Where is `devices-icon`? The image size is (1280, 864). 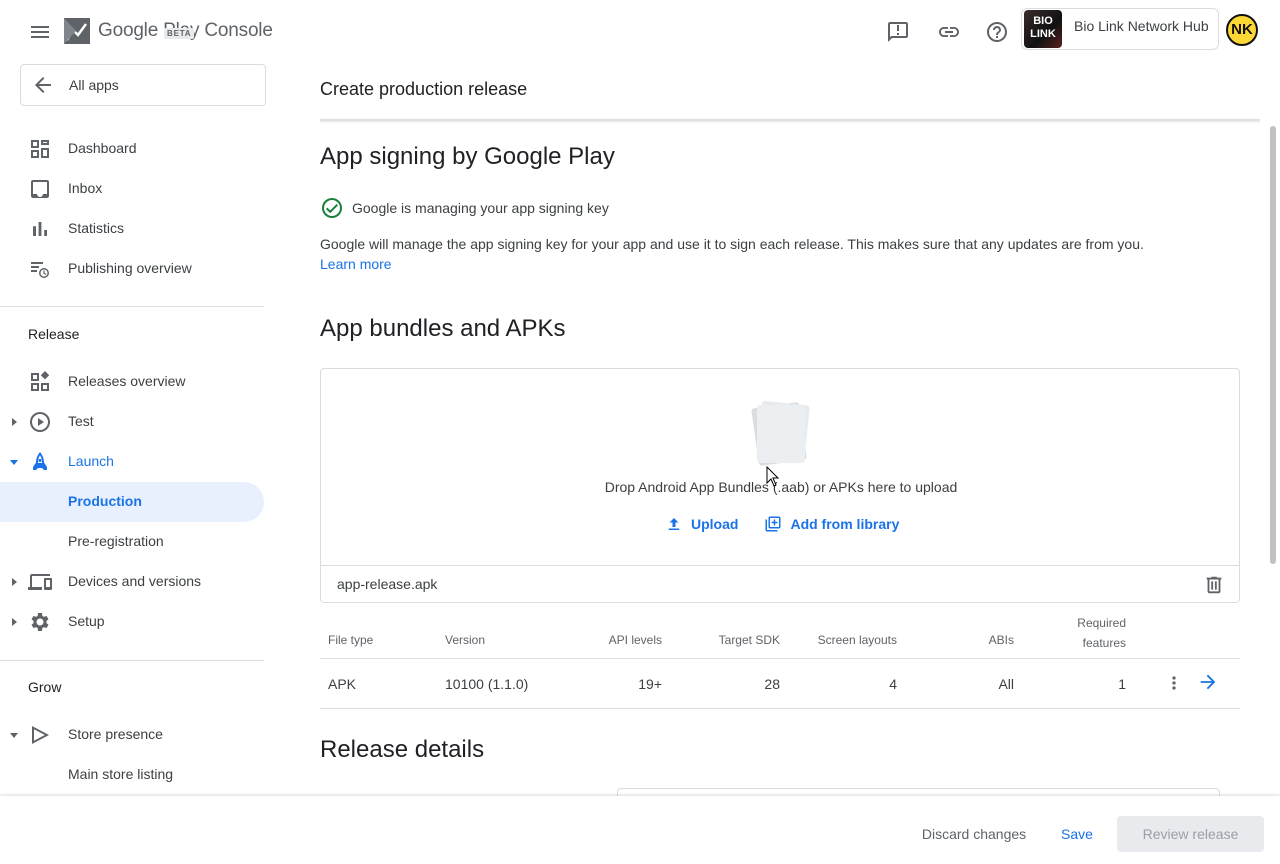
devices-icon is located at coordinates (40, 582).